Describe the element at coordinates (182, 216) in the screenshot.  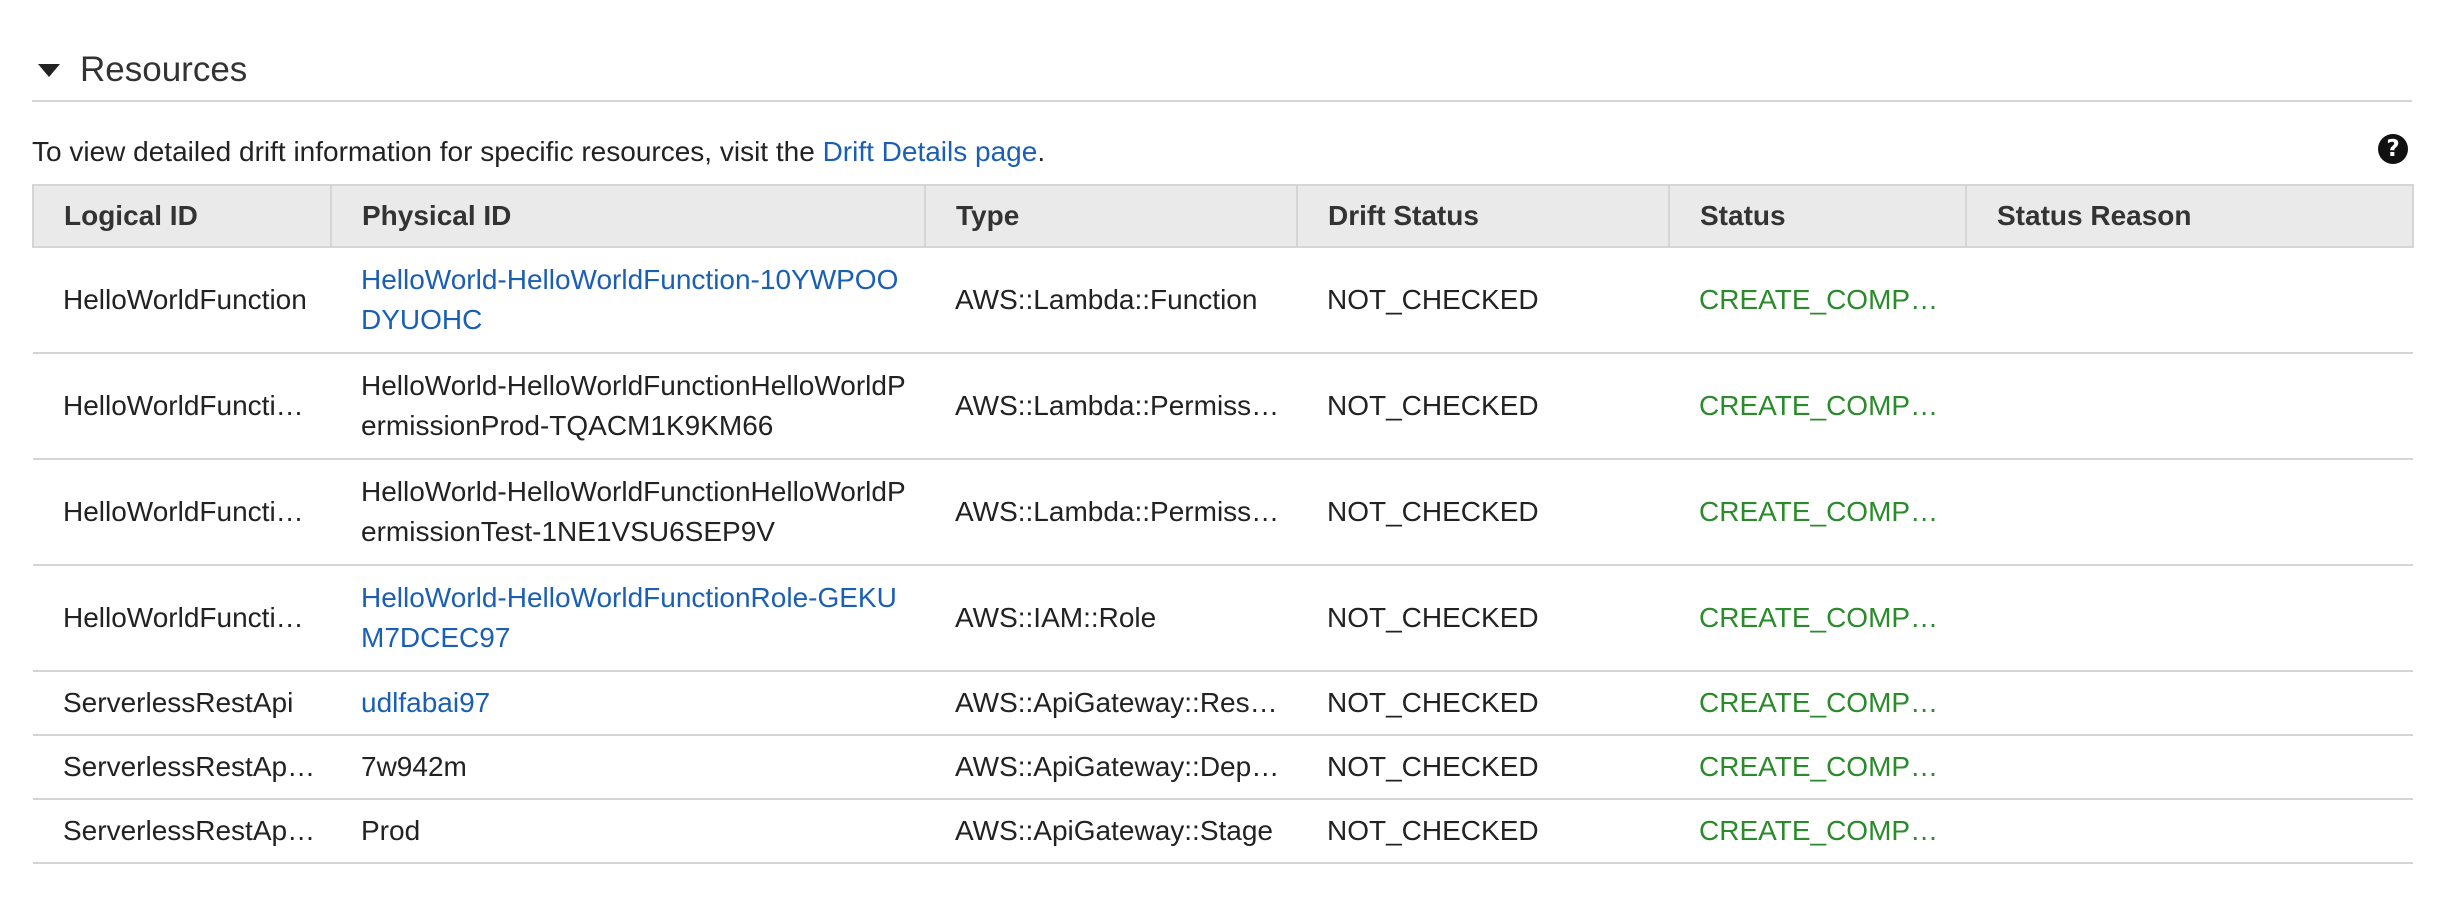
I see `column-header-logical-id: Logical ID` at that location.